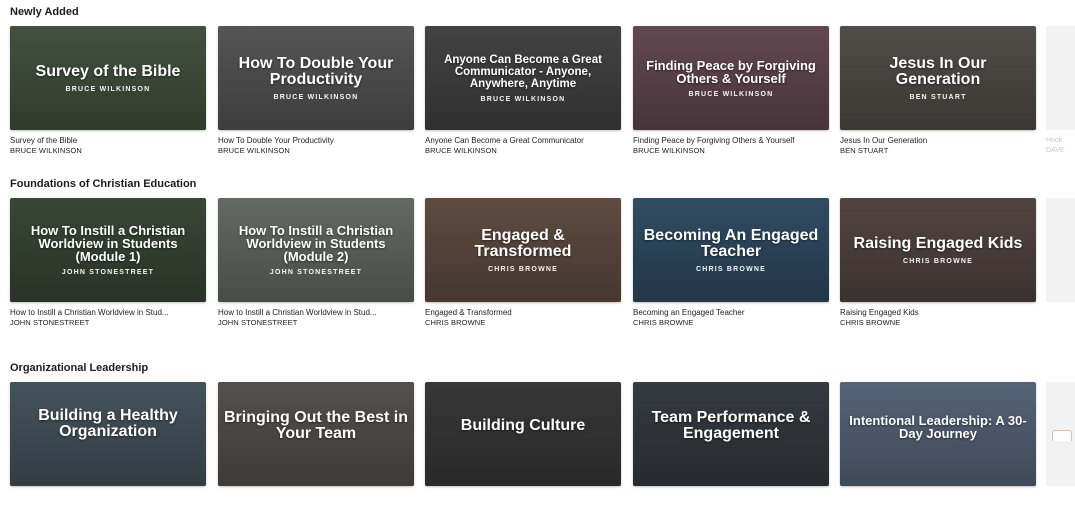  I want to click on thumbnail-overlay: Building Culture, so click(523, 434).